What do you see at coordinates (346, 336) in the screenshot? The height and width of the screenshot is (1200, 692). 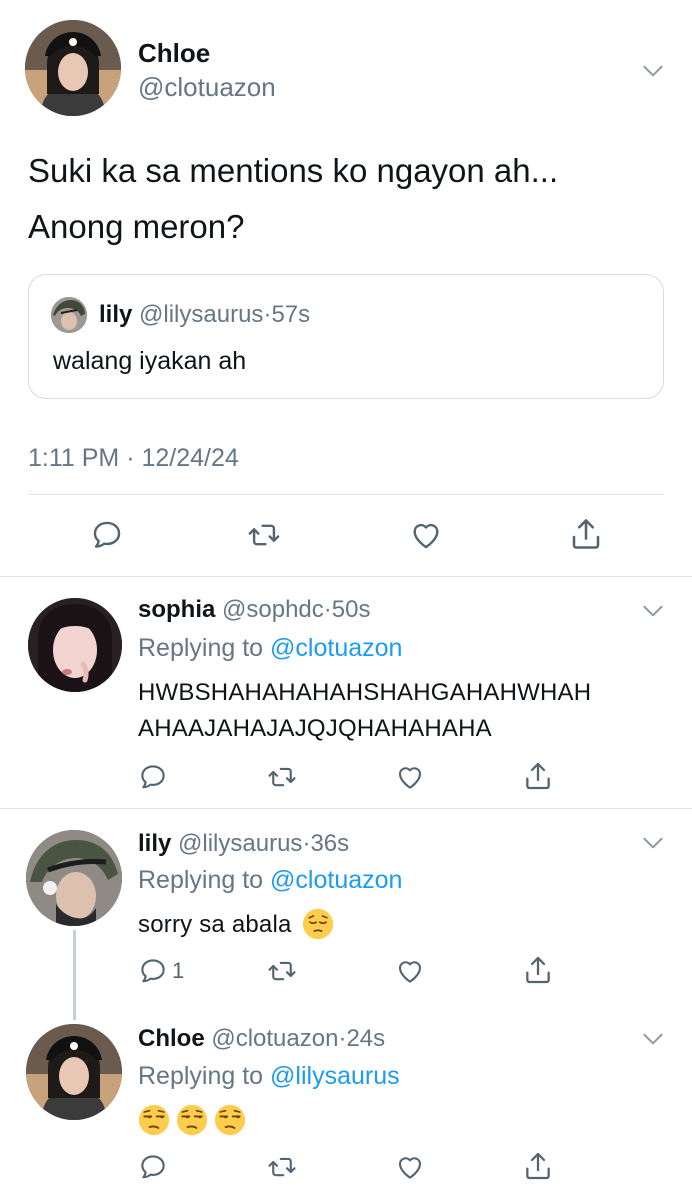 I see `quoted-tweet-card: lily @lilysaurus·57s walang iyakan ah` at bounding box center [346, 336].